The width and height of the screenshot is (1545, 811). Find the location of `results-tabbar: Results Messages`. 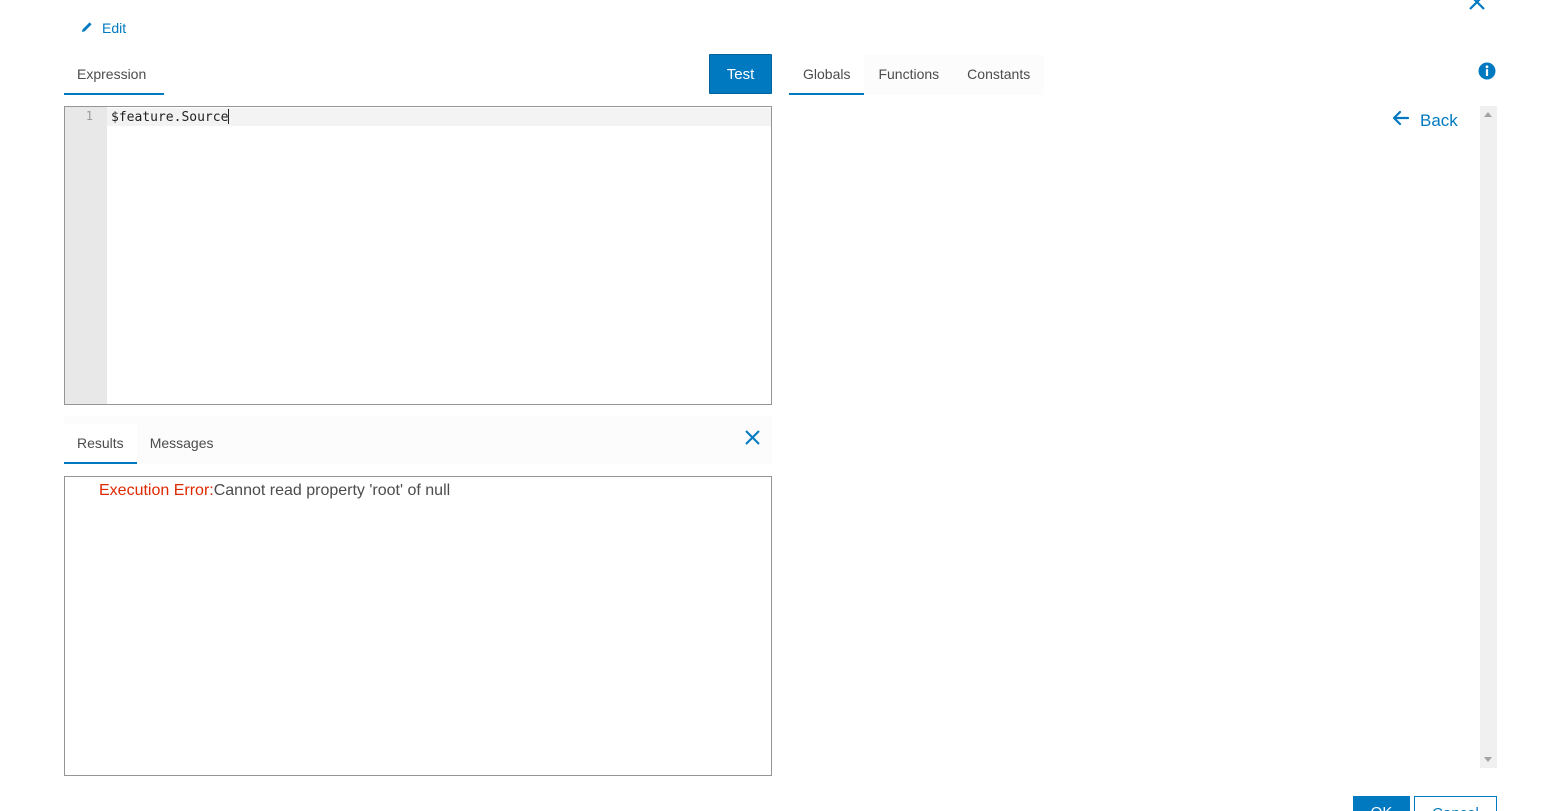

results-tabbar: Results Messages is located at coordinates (145, 444).